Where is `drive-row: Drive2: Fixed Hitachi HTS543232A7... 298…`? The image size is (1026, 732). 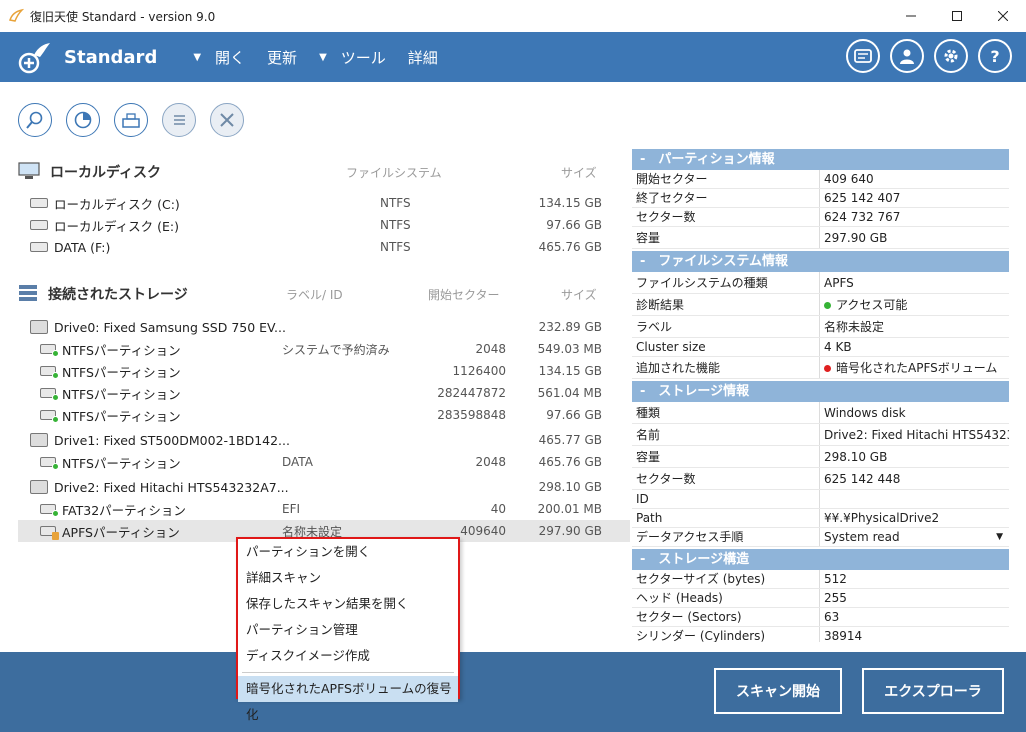 drive-row: Drive2: Fixed Hitachi HTS543232A7... 298… is located at coordinates (324, 487).